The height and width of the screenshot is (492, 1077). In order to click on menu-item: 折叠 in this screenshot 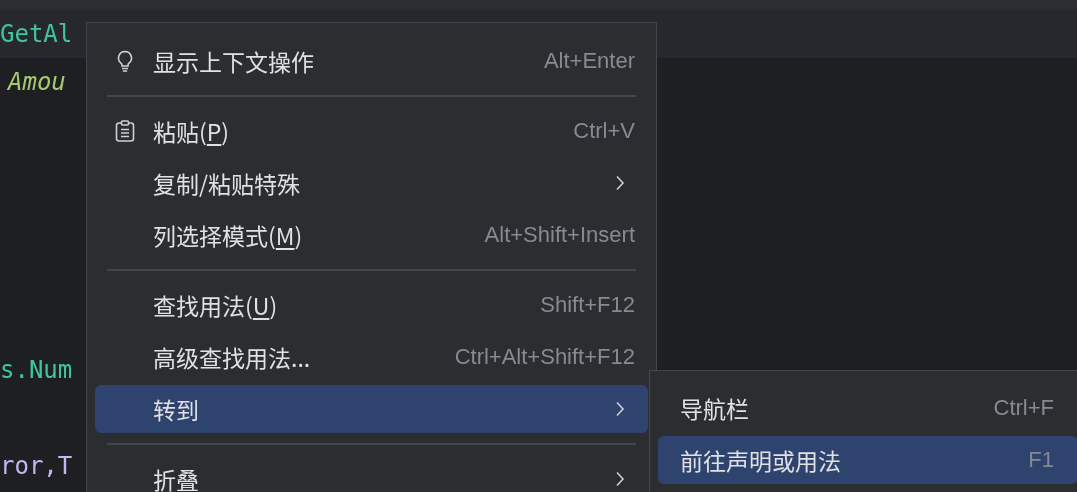, I will do `click(371, 473)`.